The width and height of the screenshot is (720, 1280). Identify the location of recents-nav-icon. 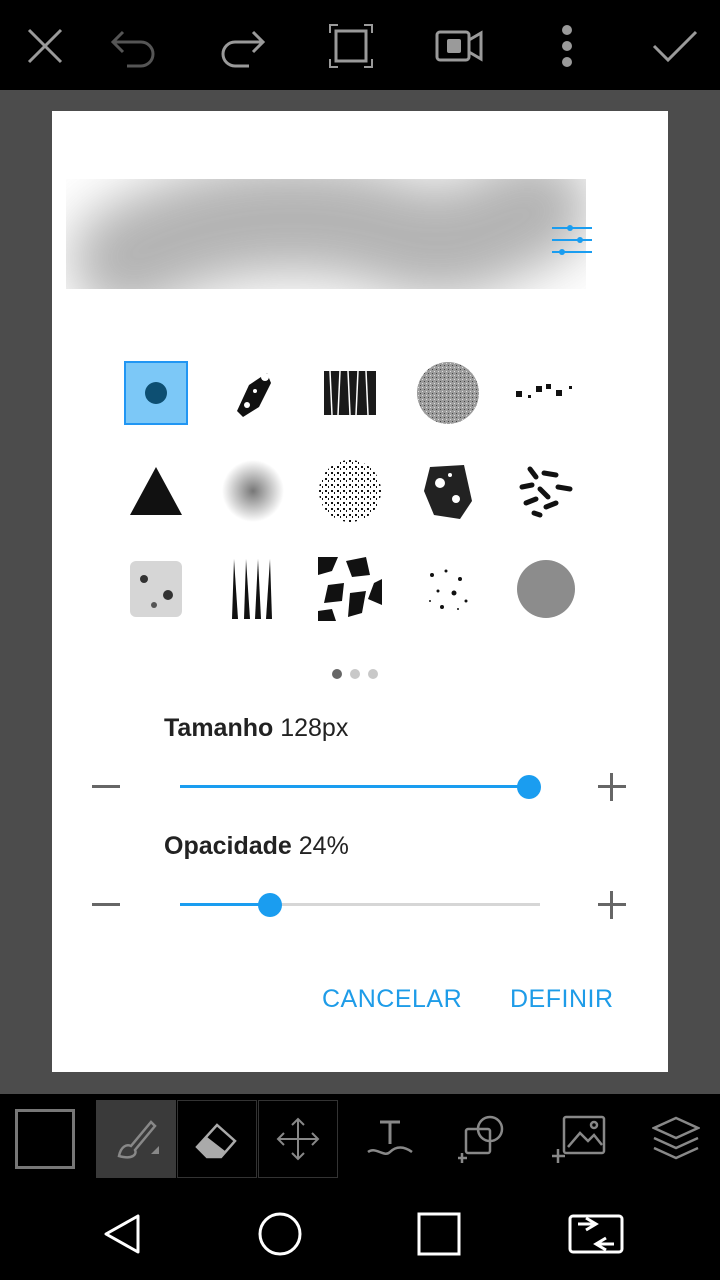
(439, 1234).